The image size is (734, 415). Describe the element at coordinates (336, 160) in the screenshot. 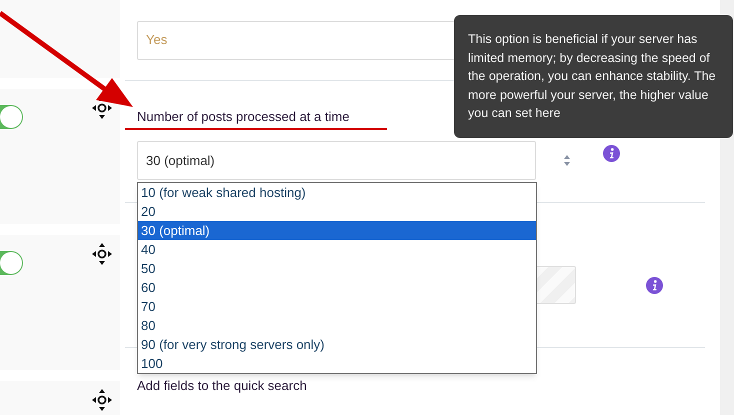

I see `select-field: 30 (optimal)` at that location.